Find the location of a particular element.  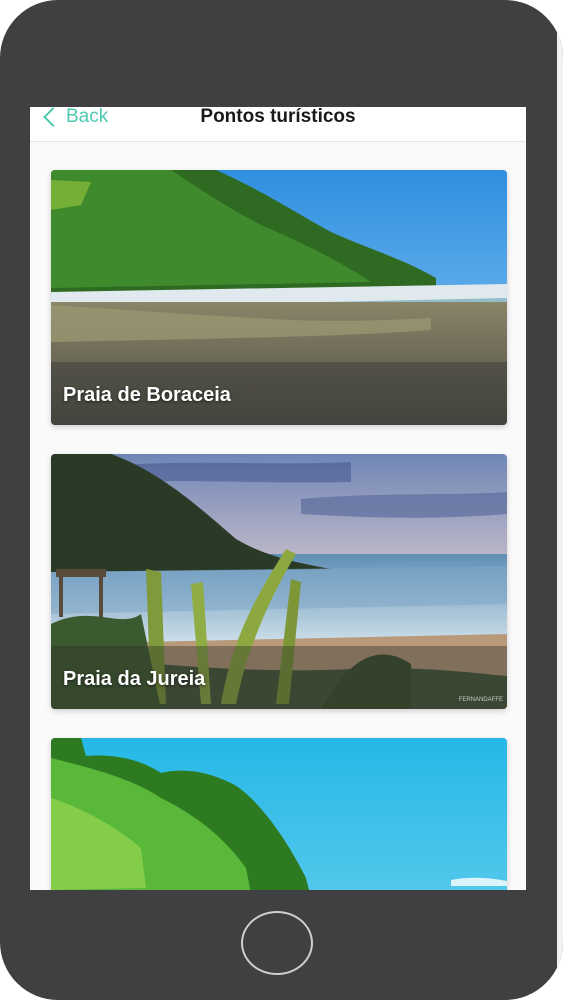

card-third-beach is located at coordinates (279, 814).